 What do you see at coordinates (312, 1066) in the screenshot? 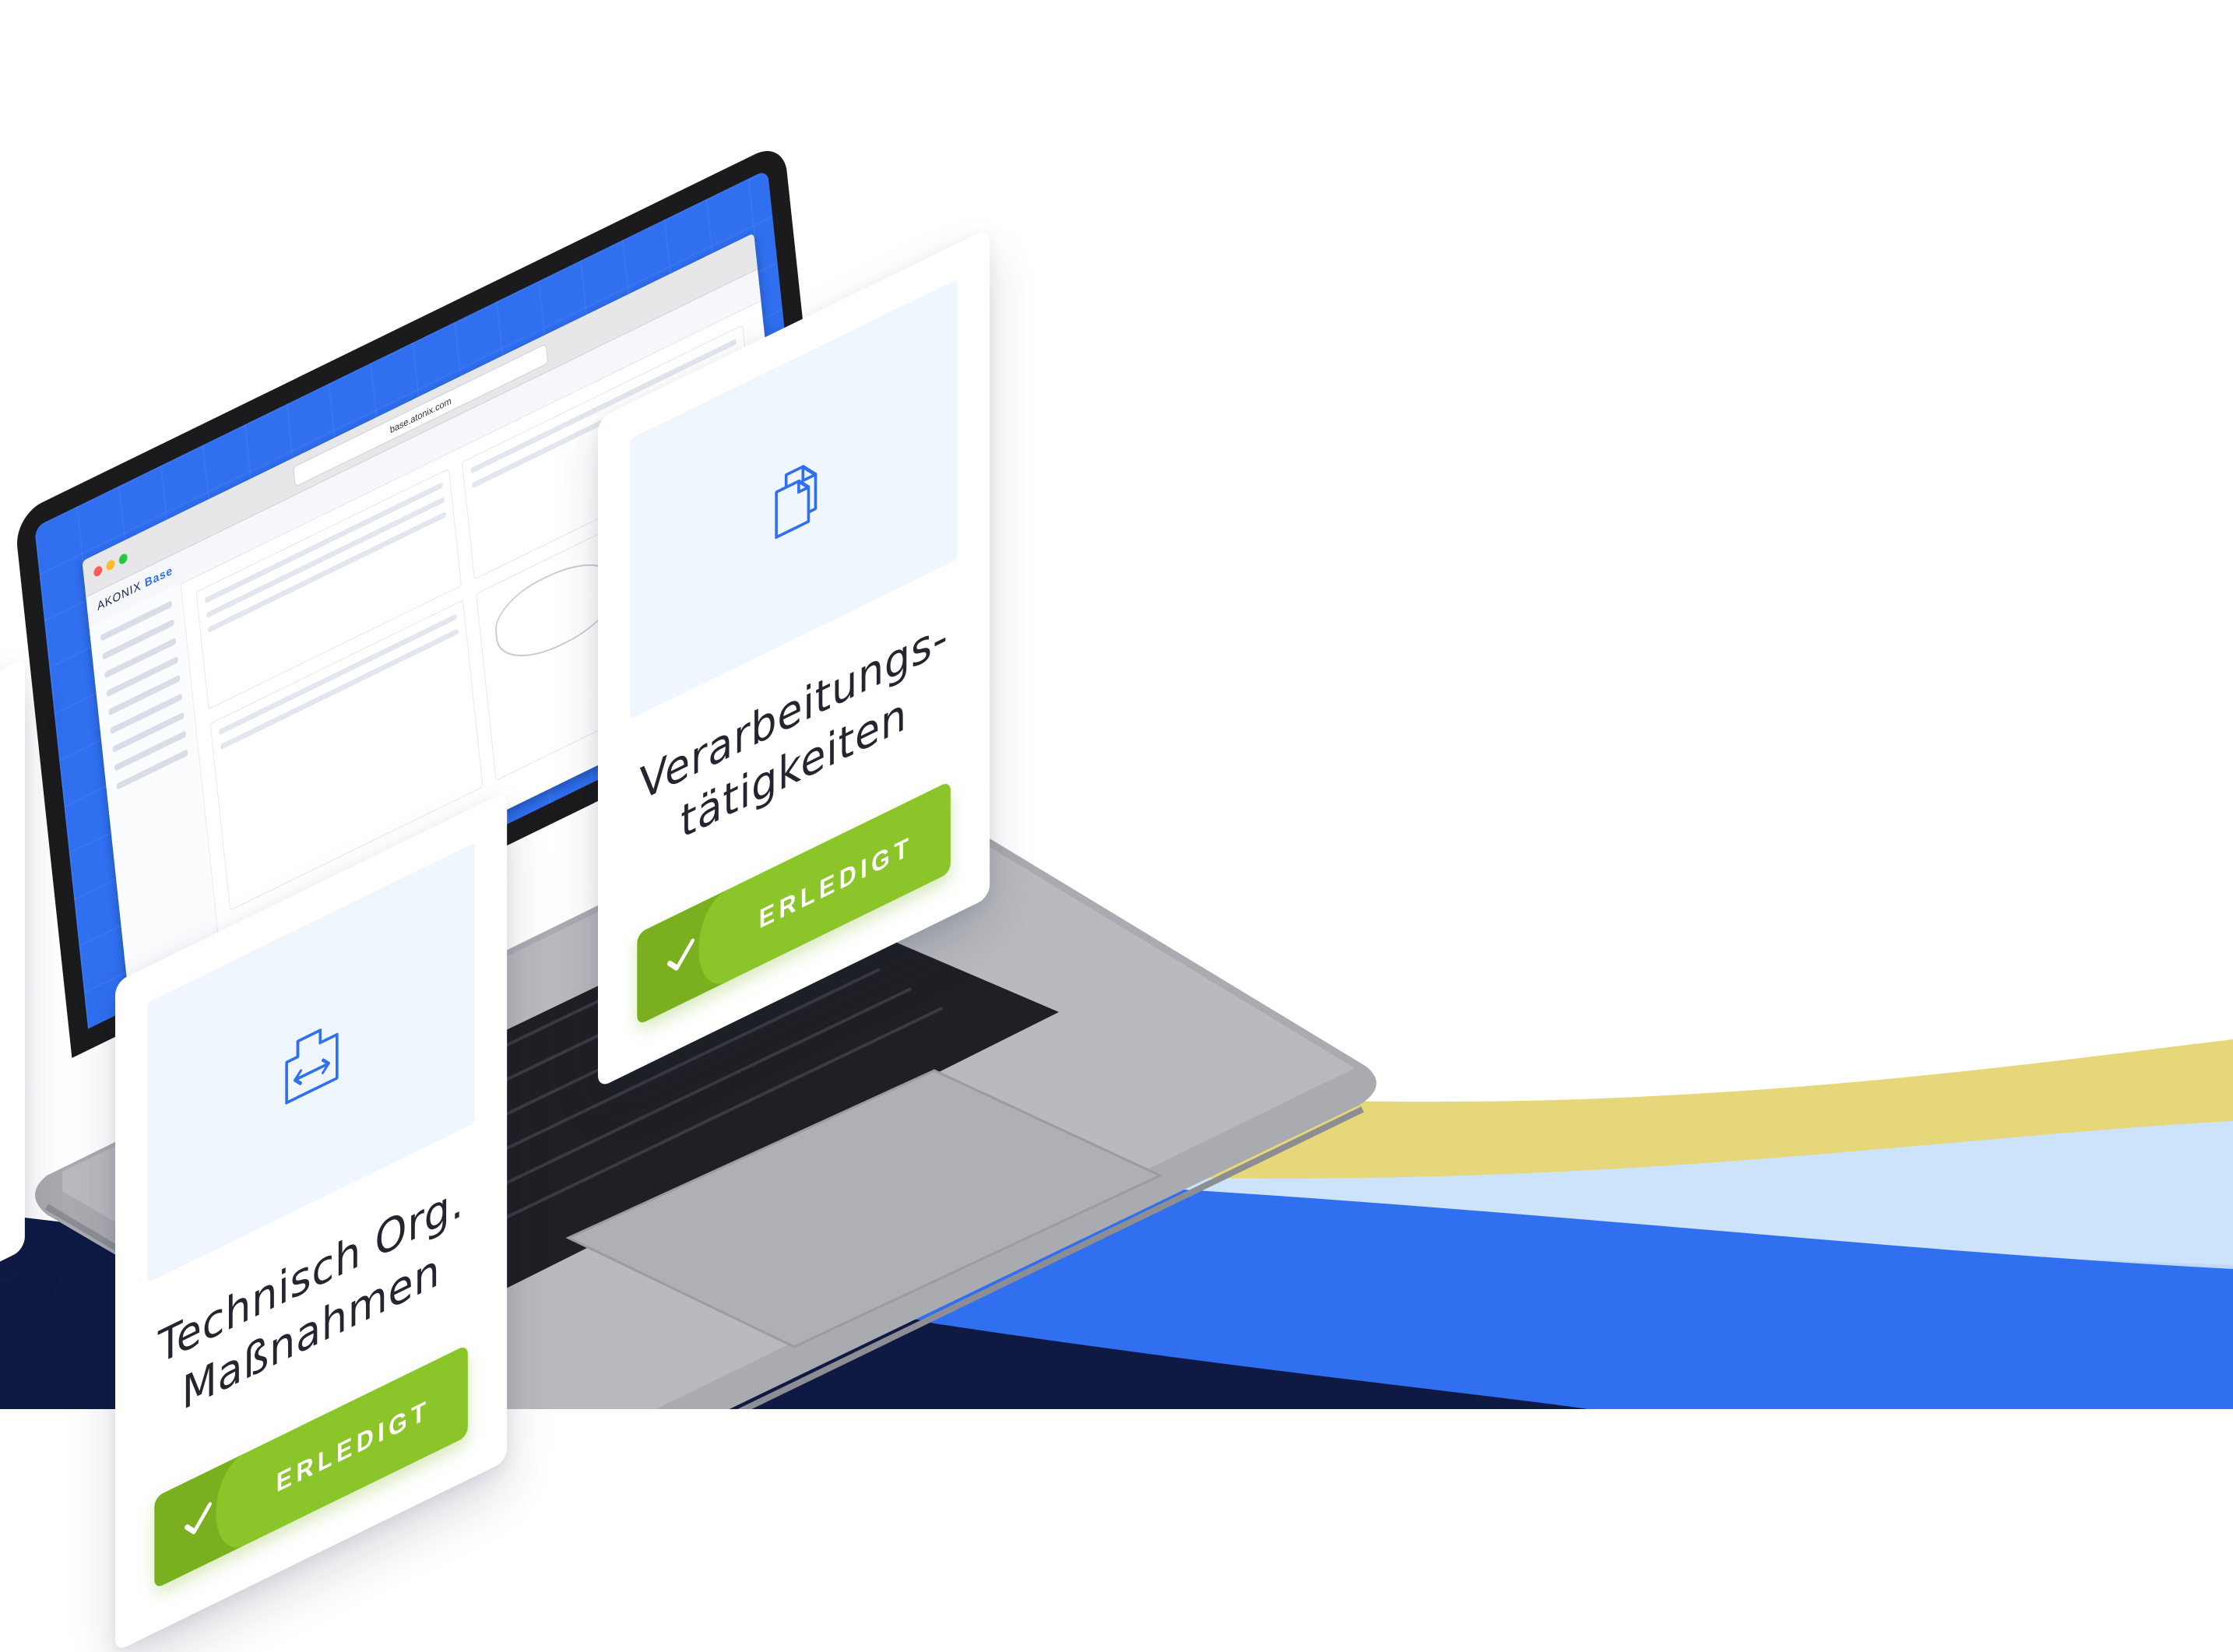
I see `document-transfer-icon` at bounding box center [312, 1066].